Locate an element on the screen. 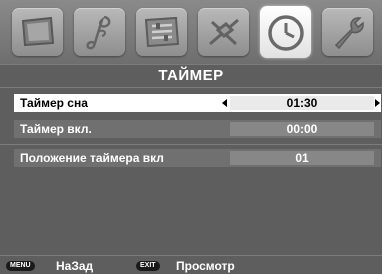 This screenshot has height=274, width=382. row-divider is located at coordinates (191, 144).